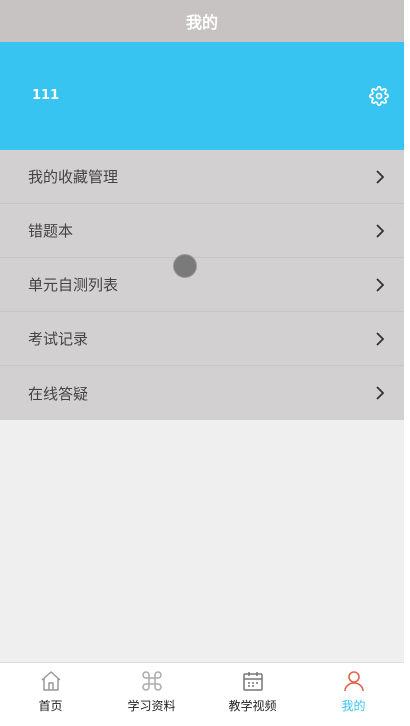 Image resolution: width=410 pixels, height=726 pixels. What do you see at coordinates (58, 339) in the screenshot?
I see `menu-item-label: 考试记录` at bounding box center [58, 339].